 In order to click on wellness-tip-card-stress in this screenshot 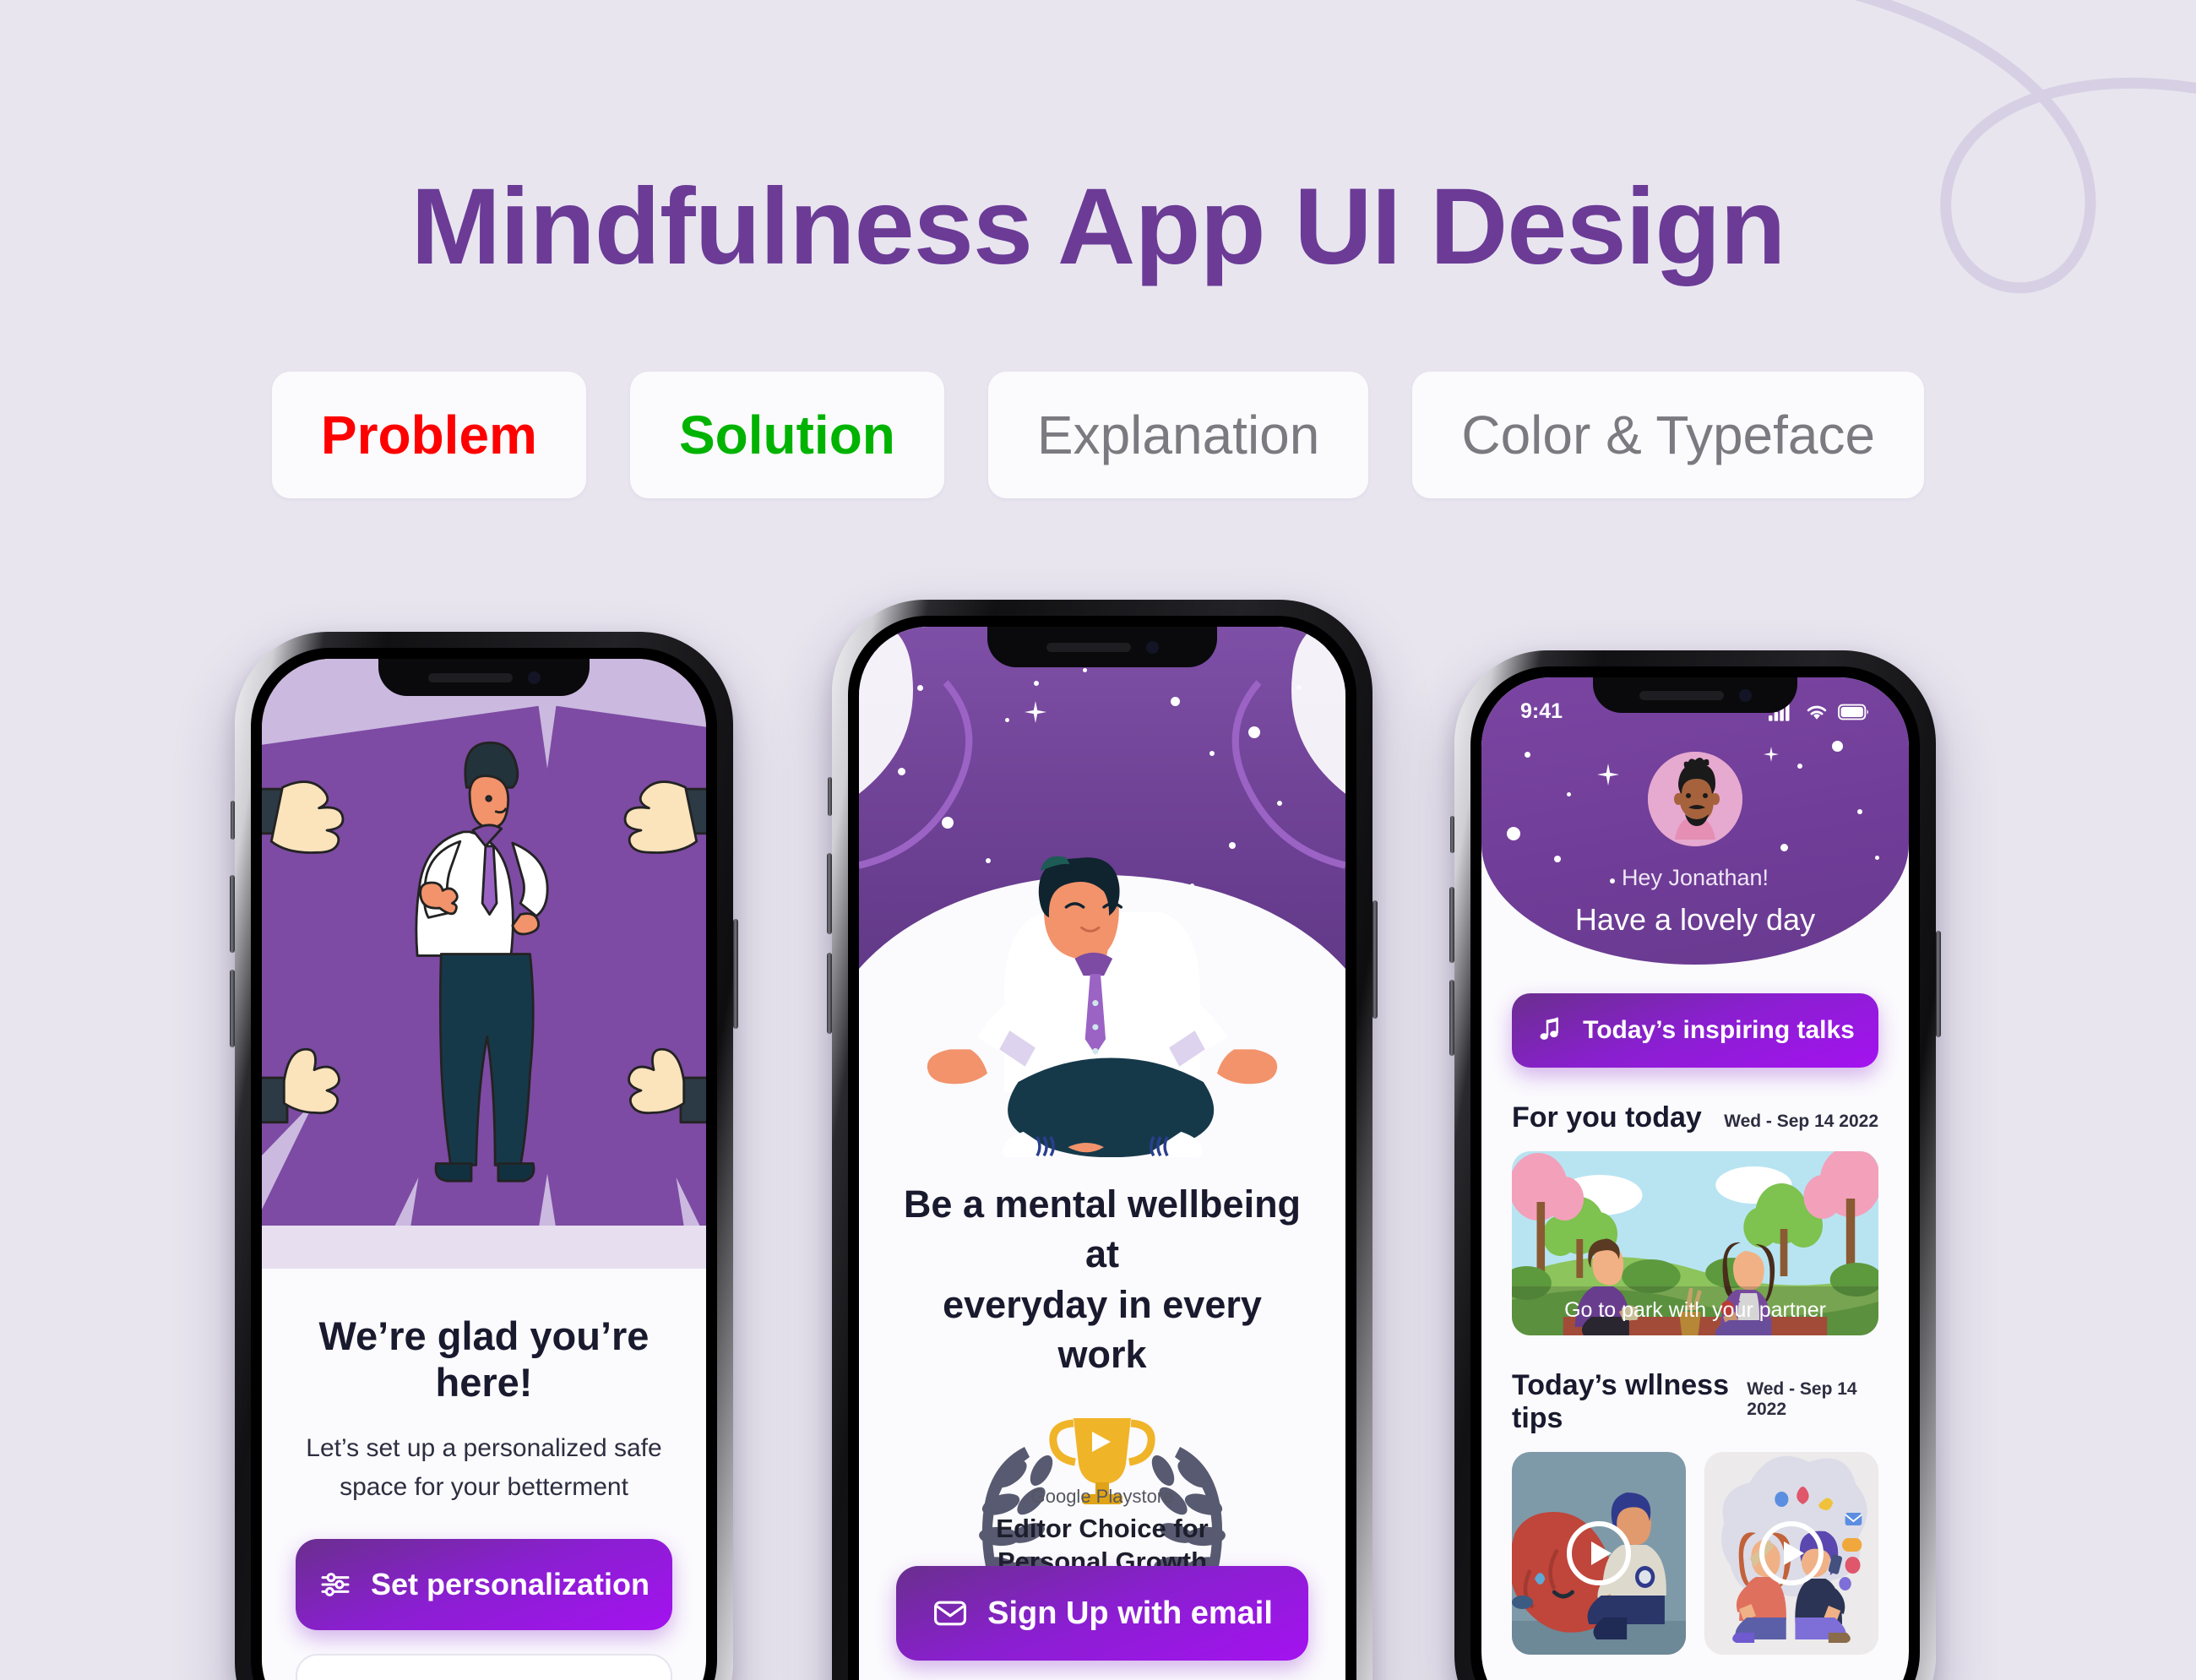, I will do `click(1599, 1553)`.